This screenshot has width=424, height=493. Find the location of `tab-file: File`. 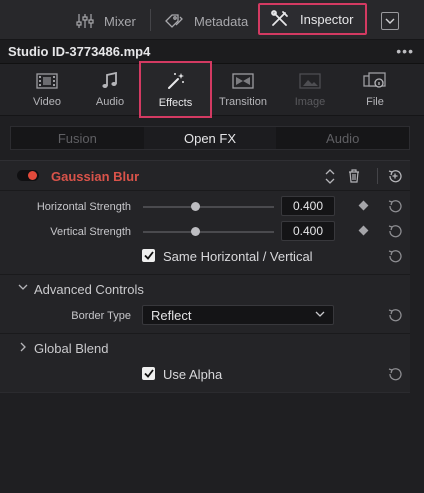

tab-file: File is located at coordinates (375, 90).